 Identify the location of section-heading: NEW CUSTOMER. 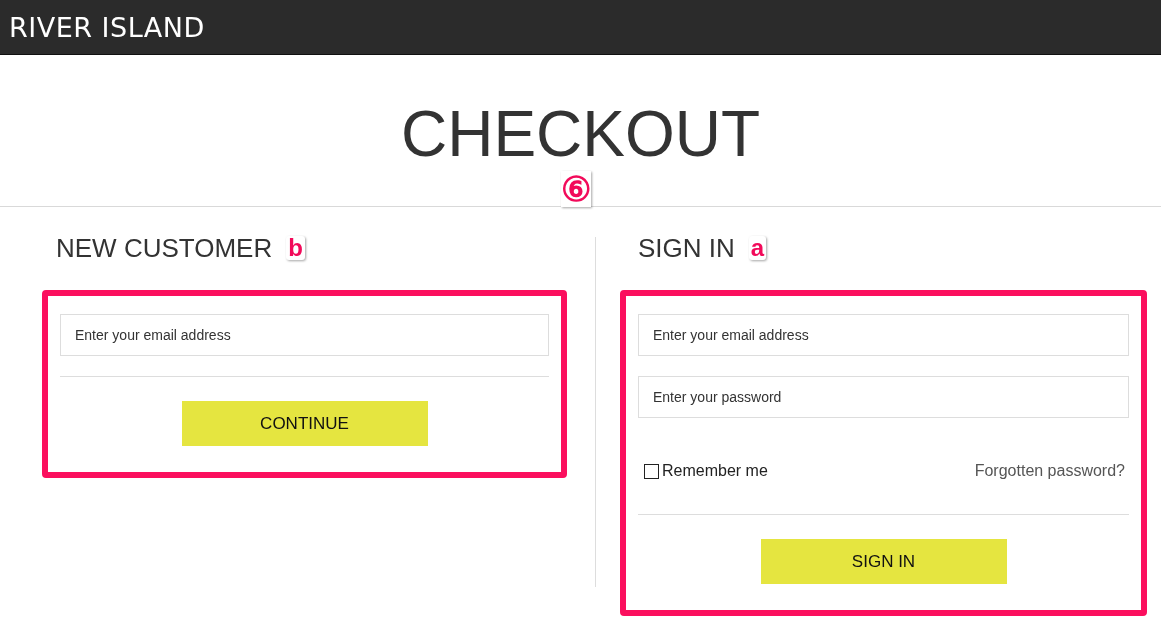
(164, 248).